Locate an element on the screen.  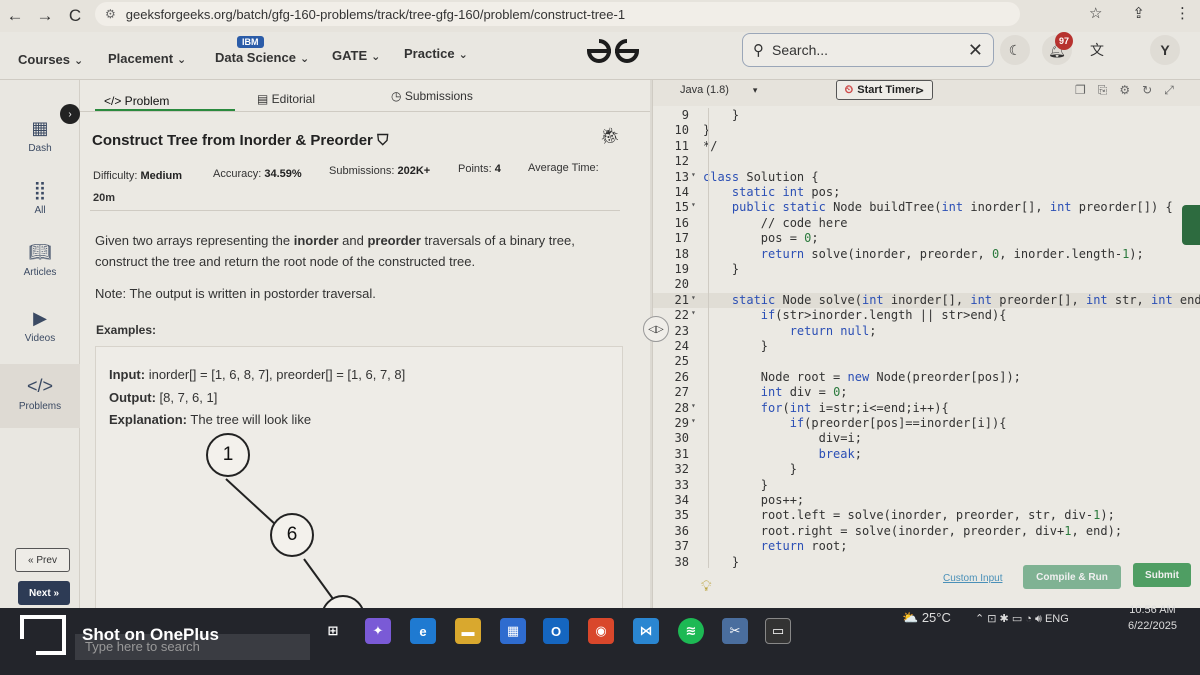
snipping-tool-icon: ✂ is located at coordinates (735, 631).